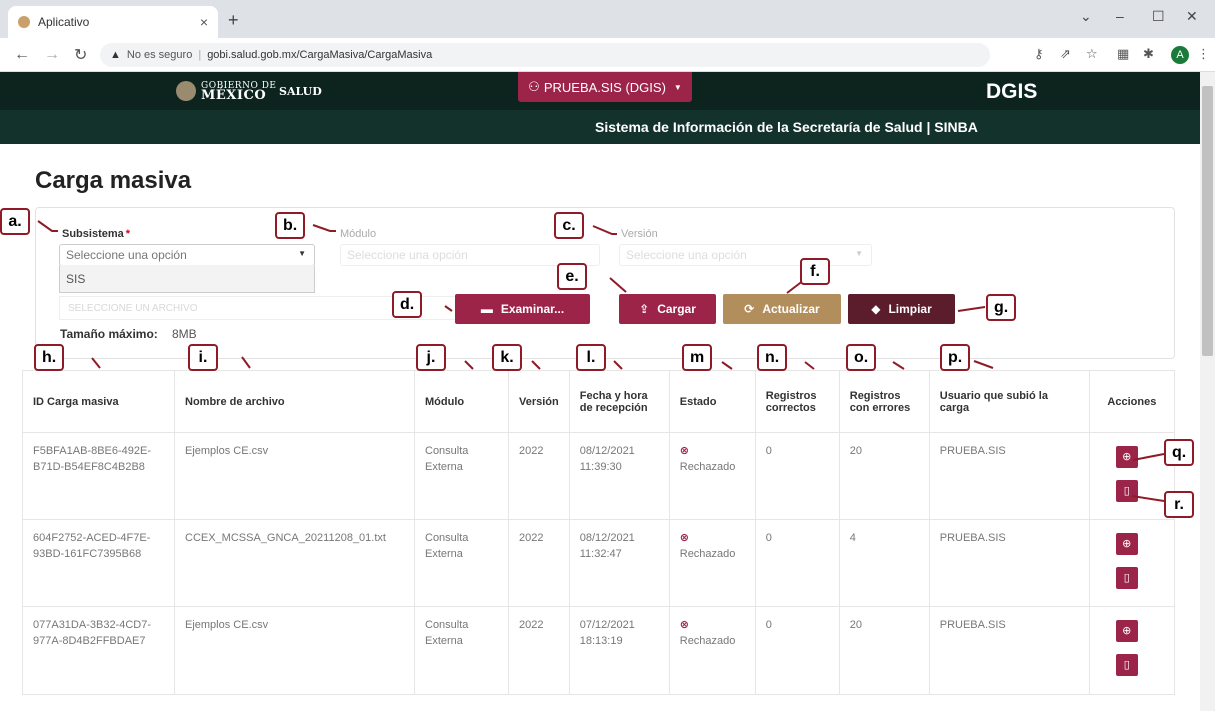 Image resolution: width=1215 pixels, height=711 pixels. Describe the element at coordinates (861, 357) in the screenshot. I see `callout-o: o.` at that location.